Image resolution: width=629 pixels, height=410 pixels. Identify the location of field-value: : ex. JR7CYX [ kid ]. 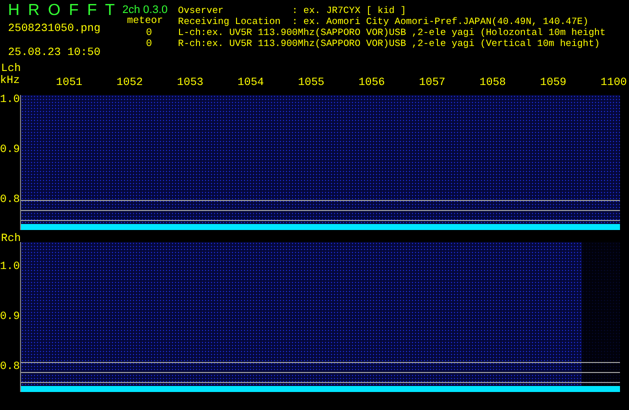
(349, 10).